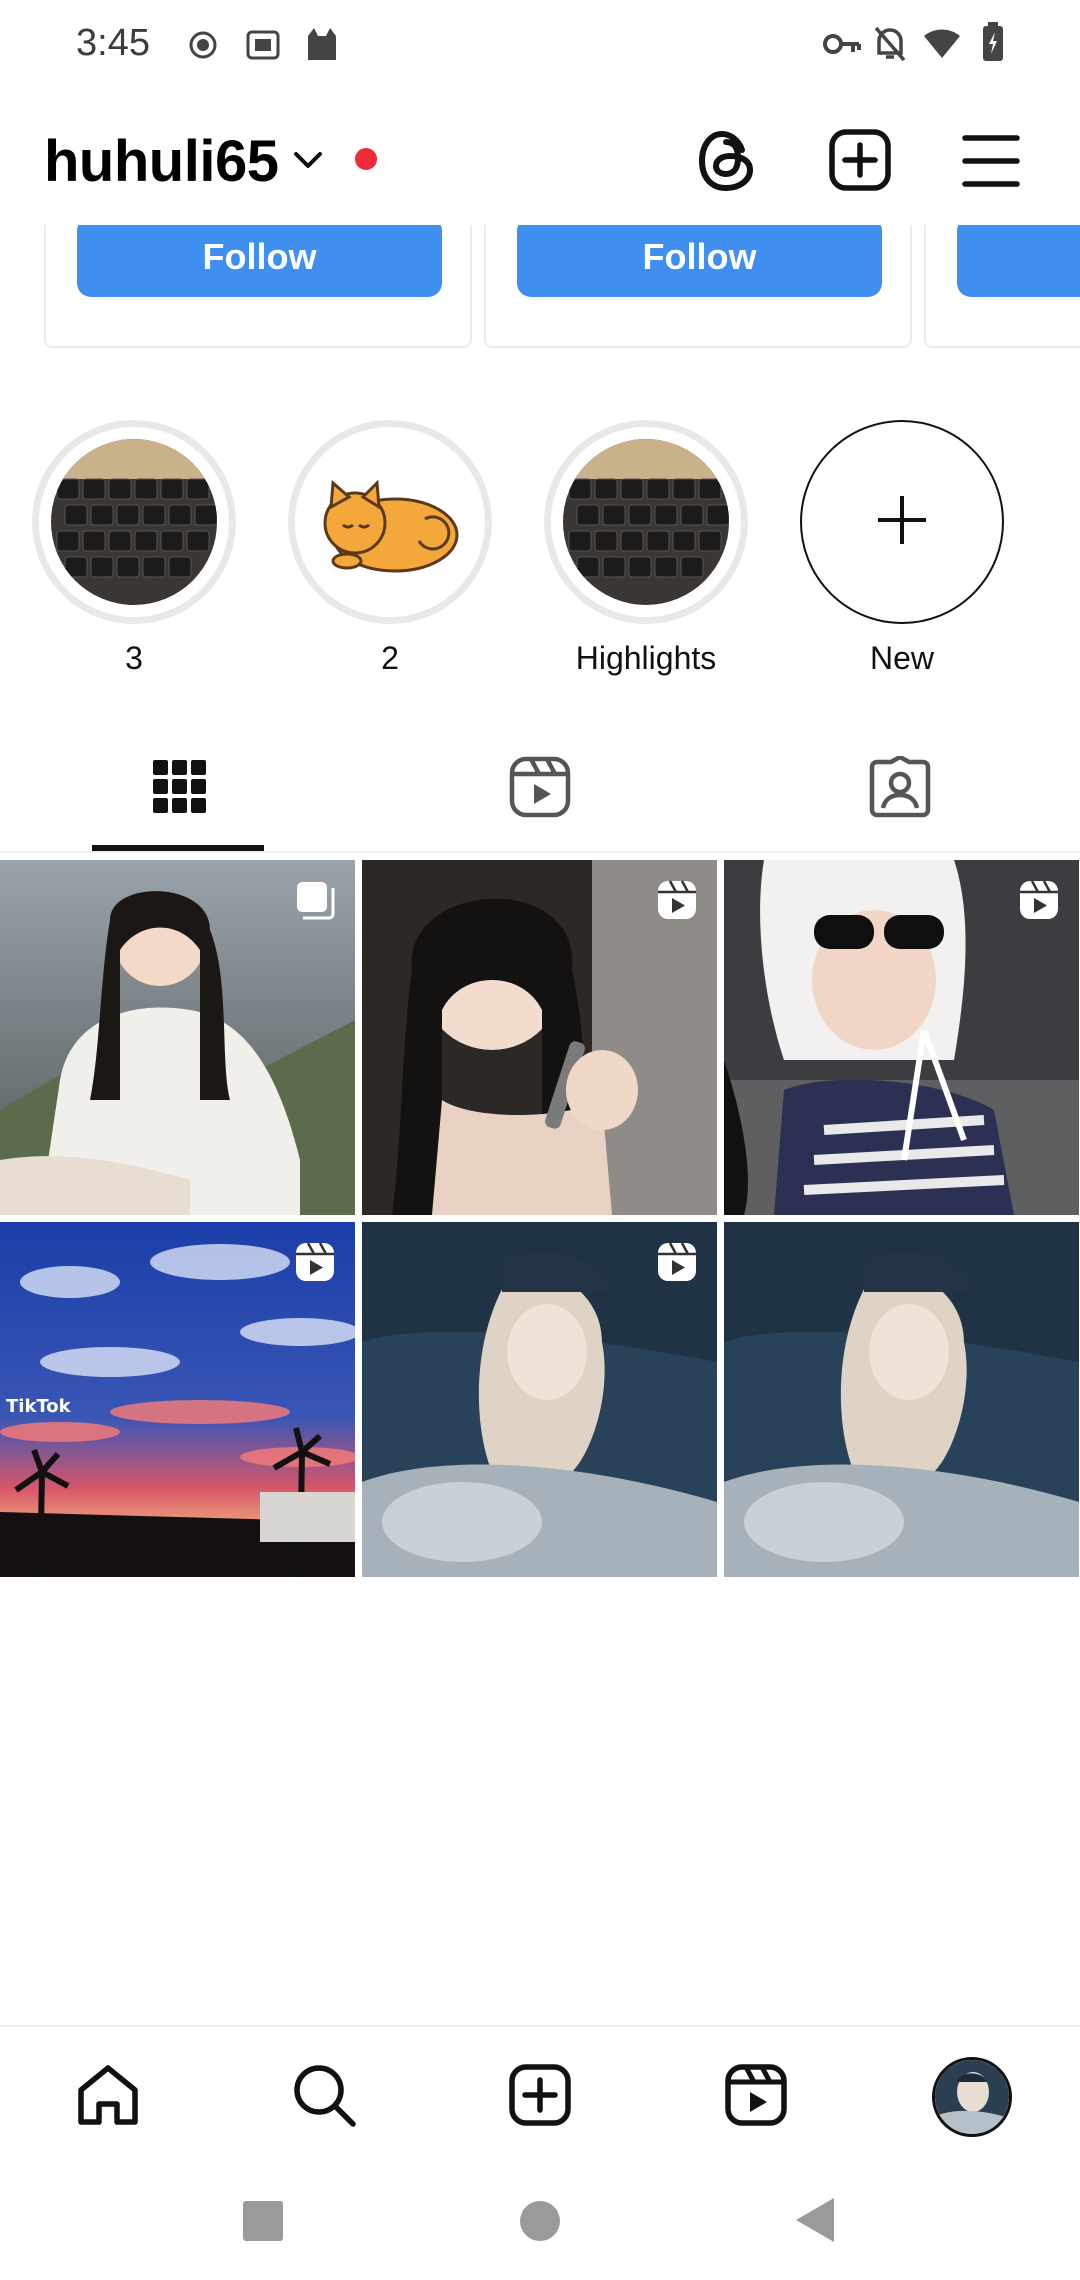 The image size is (1080, 2280). I want to click on tab-tagged, so click(900, 789).